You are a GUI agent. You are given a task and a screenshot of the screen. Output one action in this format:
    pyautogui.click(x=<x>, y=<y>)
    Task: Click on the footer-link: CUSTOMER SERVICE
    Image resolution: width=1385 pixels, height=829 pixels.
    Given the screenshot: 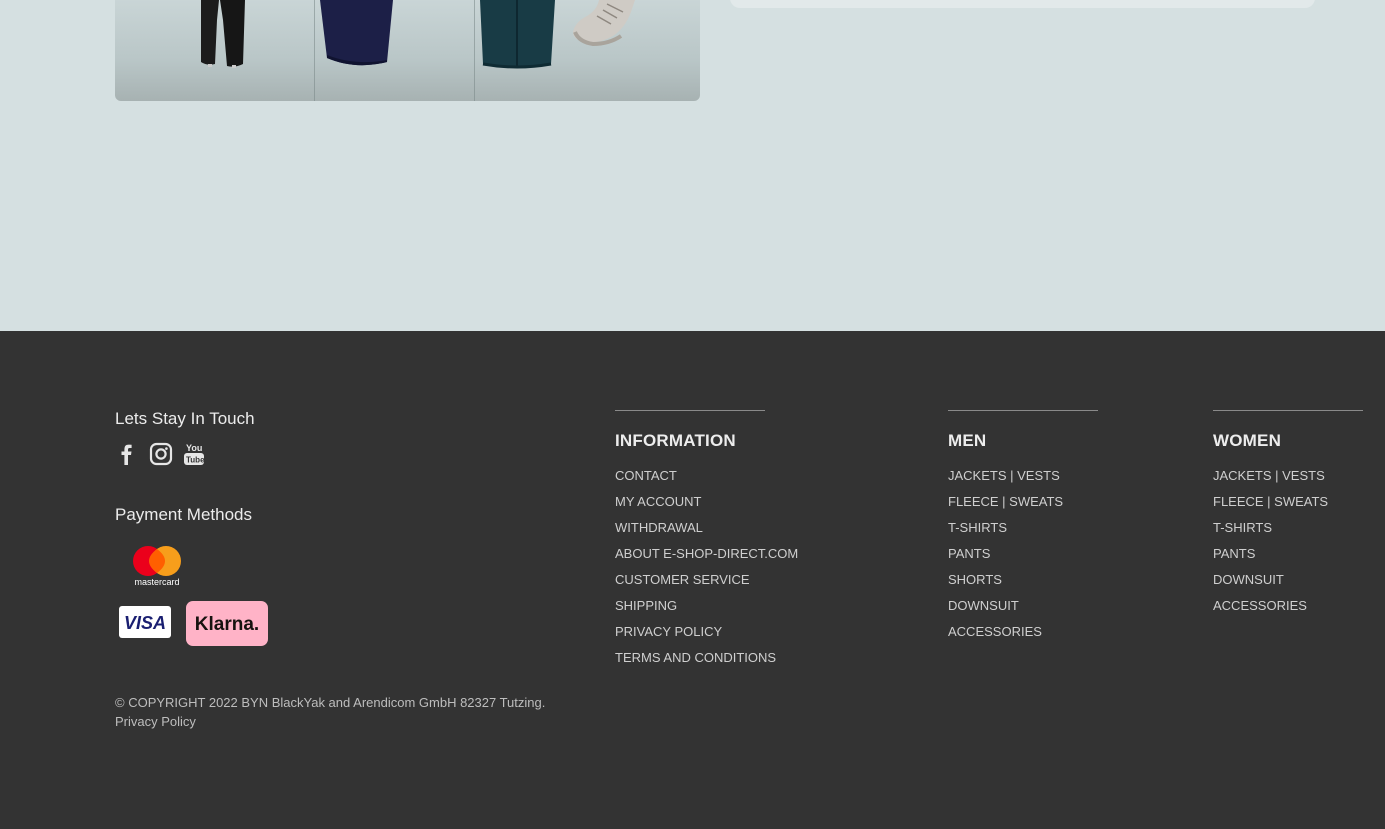 What is the action you would take?
    pyautogui.click(x=706, y=585)
    